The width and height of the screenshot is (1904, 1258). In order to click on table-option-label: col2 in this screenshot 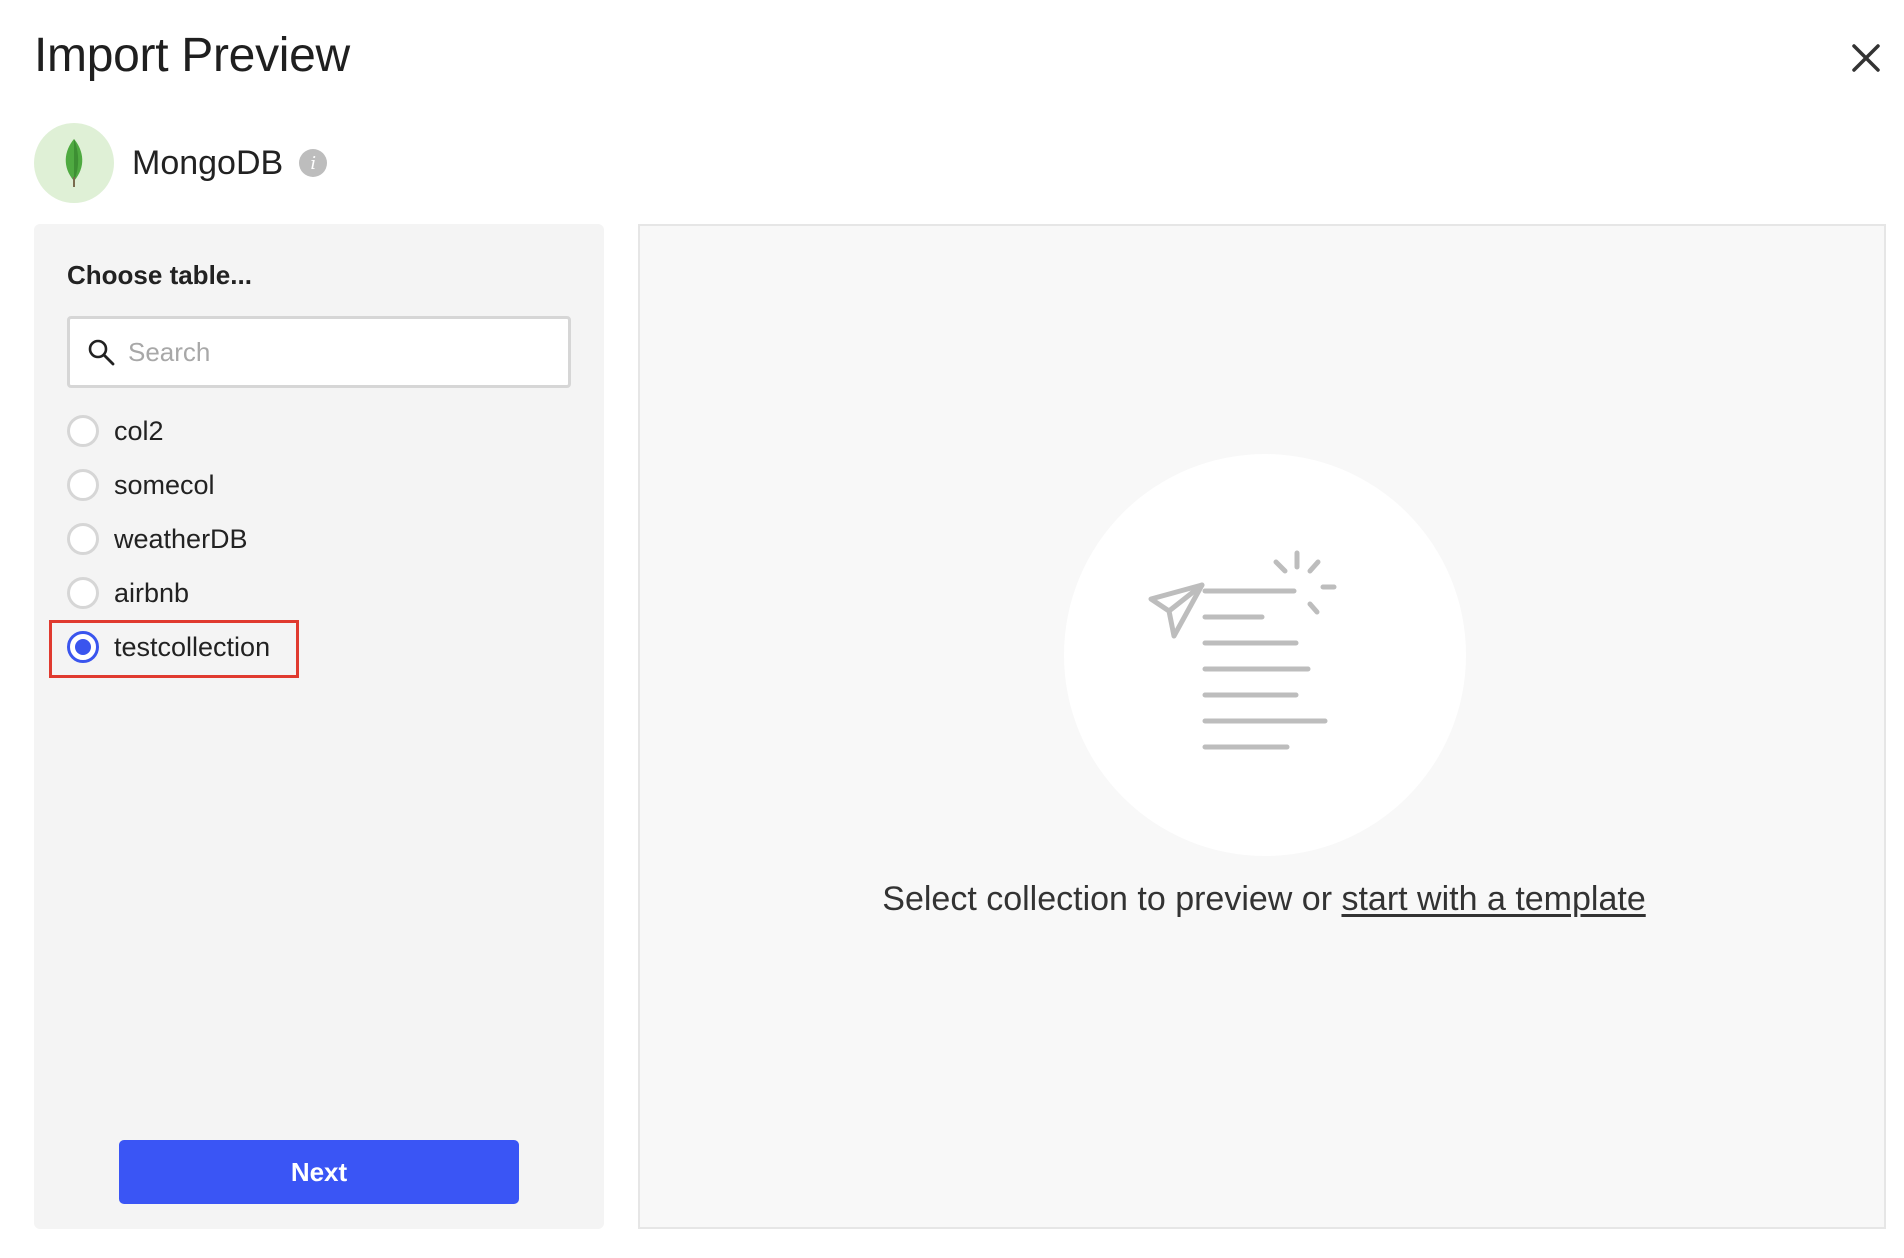, I will do `click(139, 430)`.